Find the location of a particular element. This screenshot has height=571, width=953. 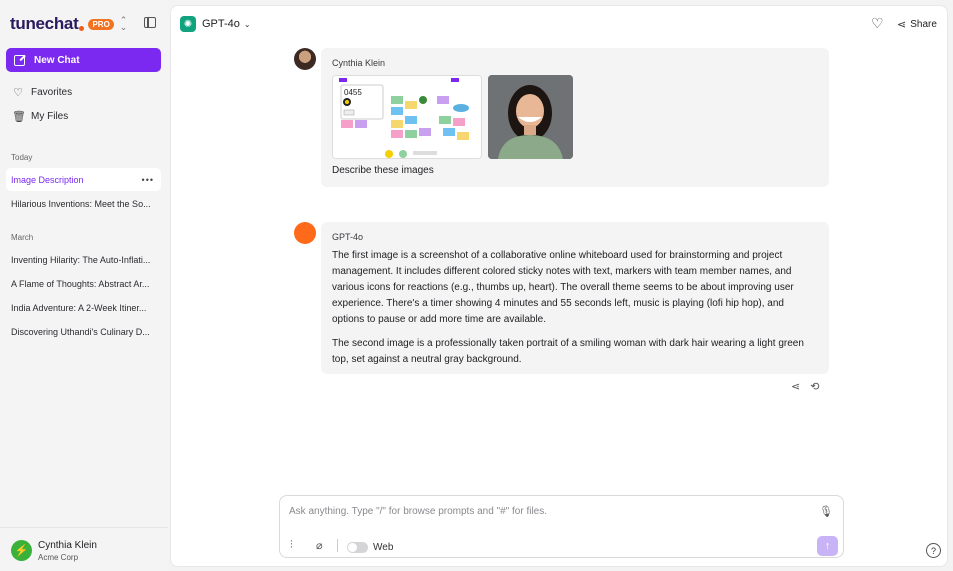

user-profile: ⚡ Cynthia Klein Acme Corp is located at coordinates (84, 549).